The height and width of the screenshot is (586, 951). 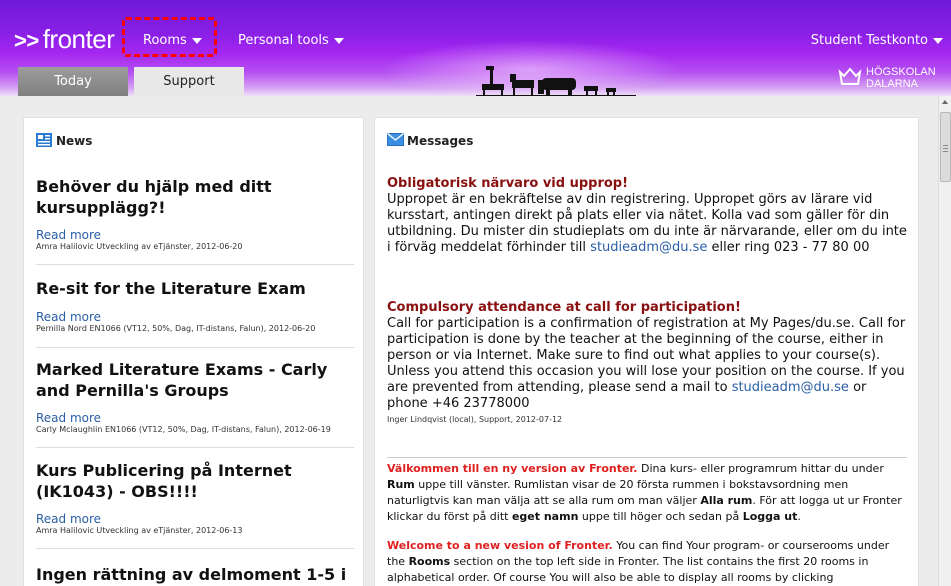 I want to click on news-title: News, so click(x=74, y=141).